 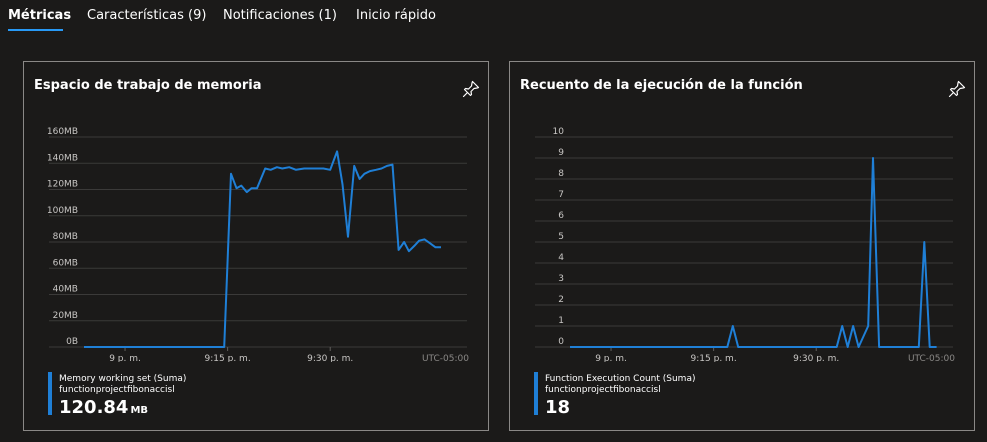 I want to click on y-tick-label: 5, so click(x=561, y=237).